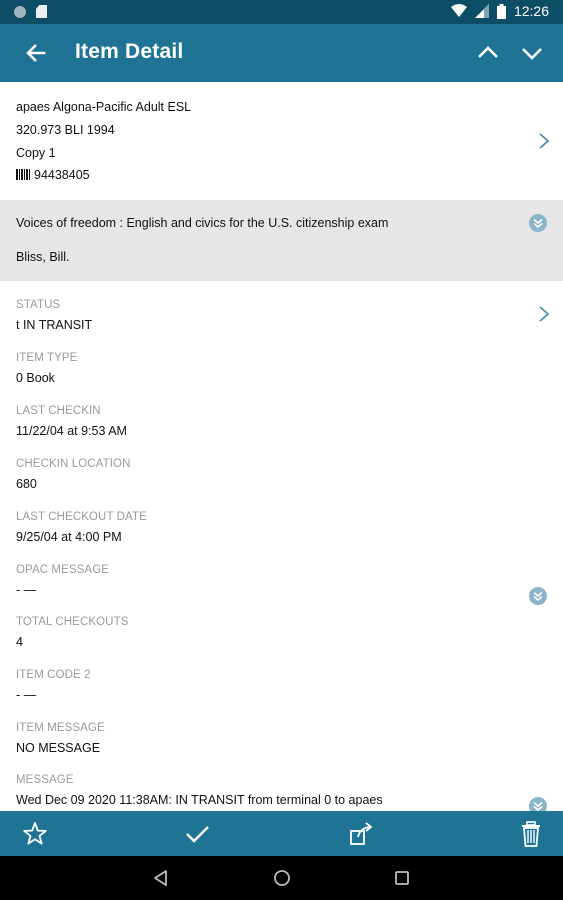 The width and height of the screenshot is (563, 900). What do you see at coordinates (104, 107) in the screenshot?
I see `item-location: apaes Algona-Pacific Adult ESL` at bounding box center [104, 107].